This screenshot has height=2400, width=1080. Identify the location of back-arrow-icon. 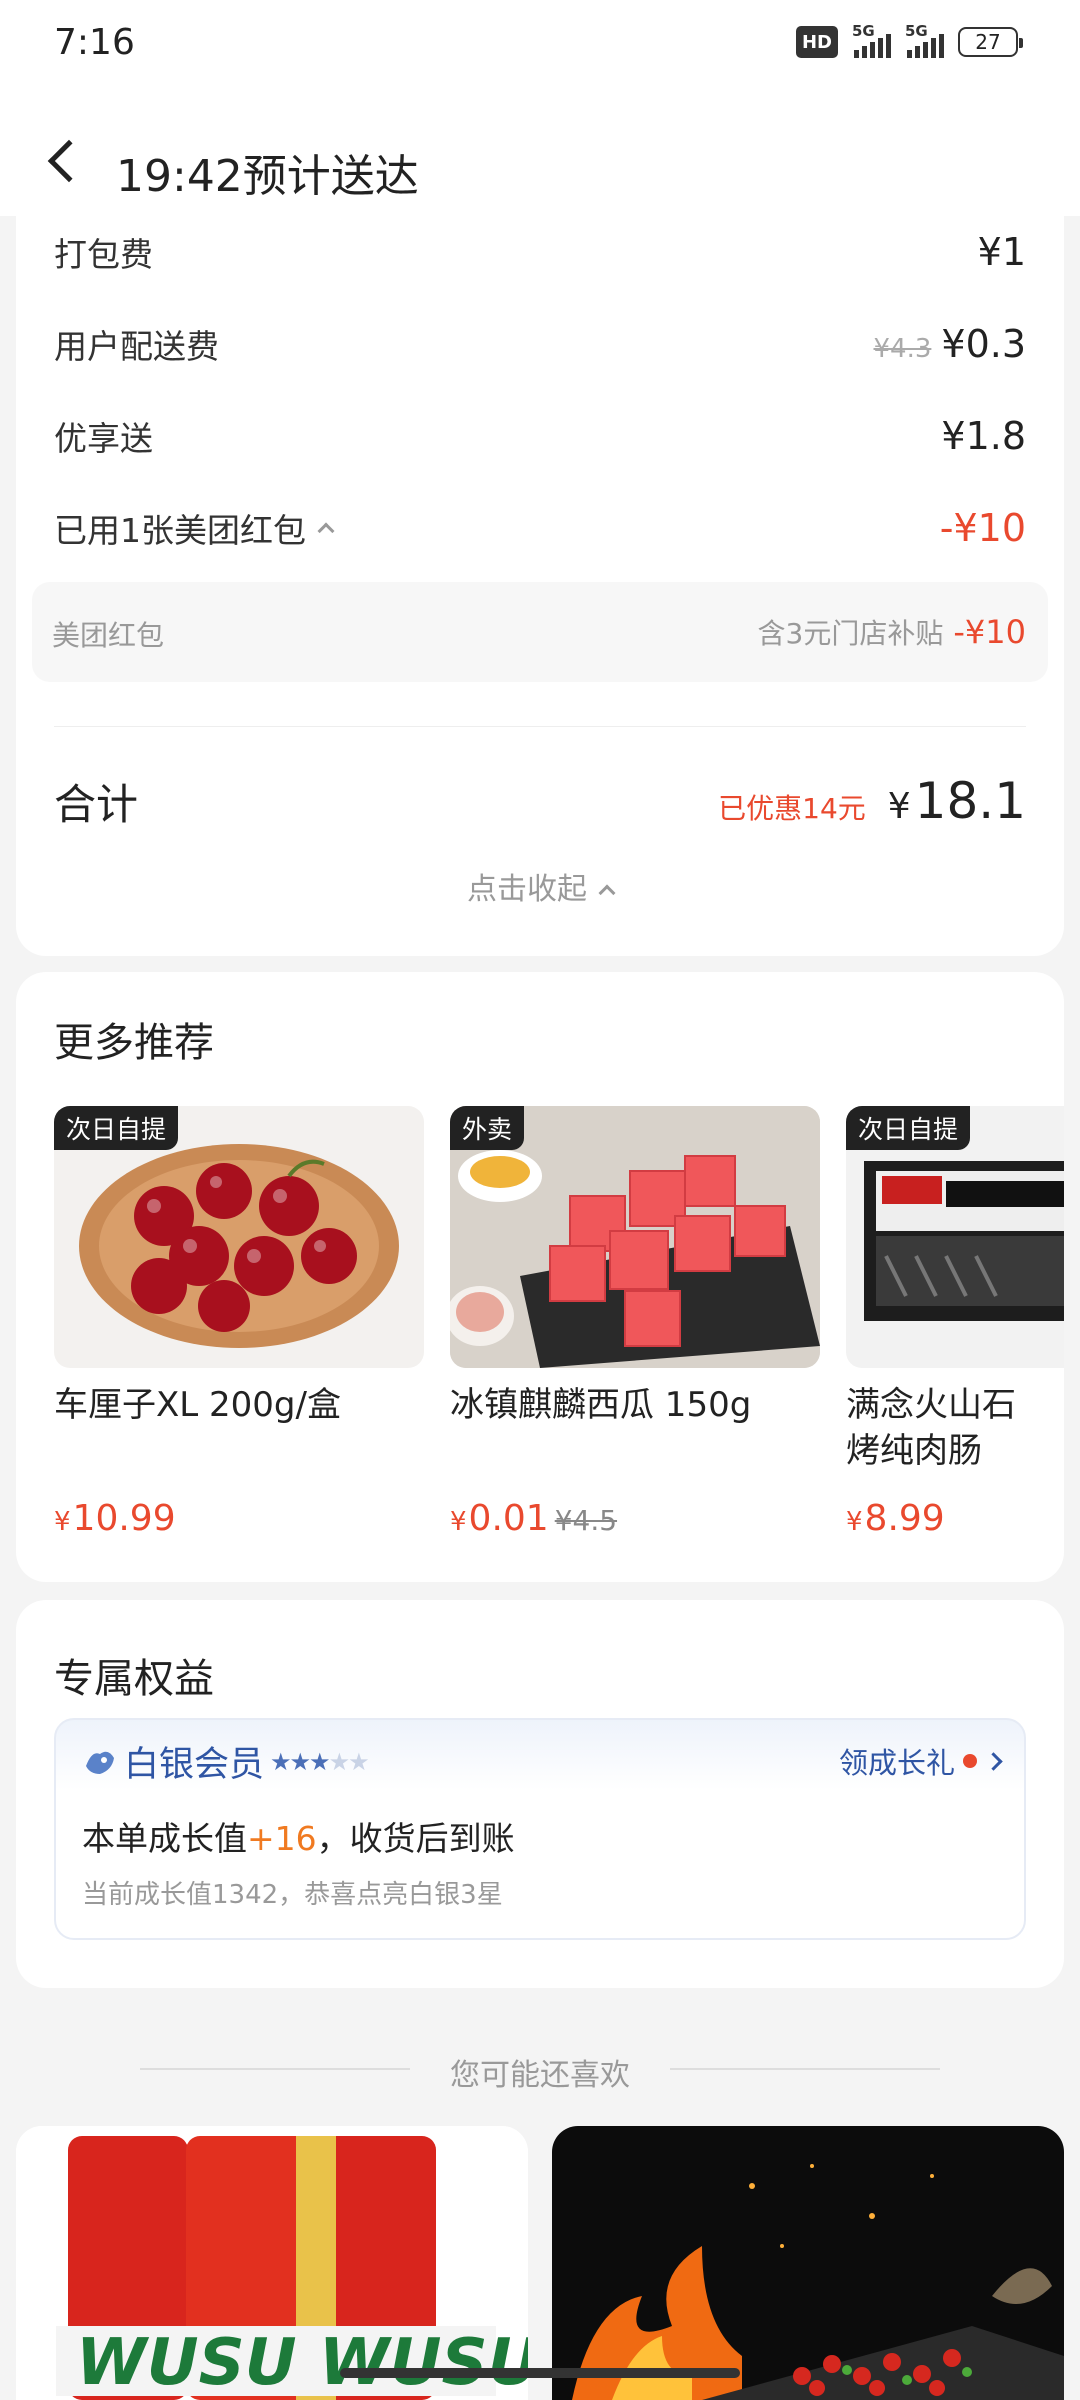
(69, 161).